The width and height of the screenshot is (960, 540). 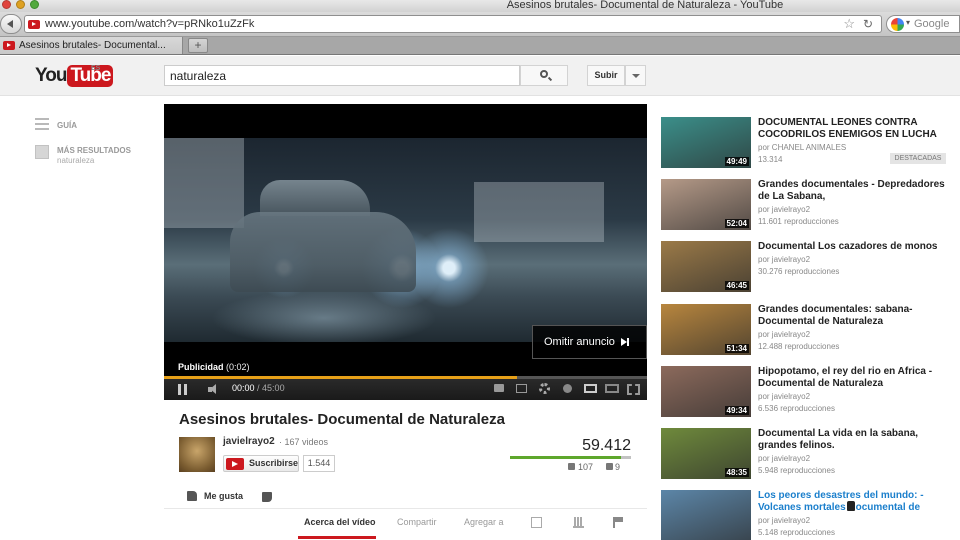 I want to click on avatar, so click(x=197, y=454).